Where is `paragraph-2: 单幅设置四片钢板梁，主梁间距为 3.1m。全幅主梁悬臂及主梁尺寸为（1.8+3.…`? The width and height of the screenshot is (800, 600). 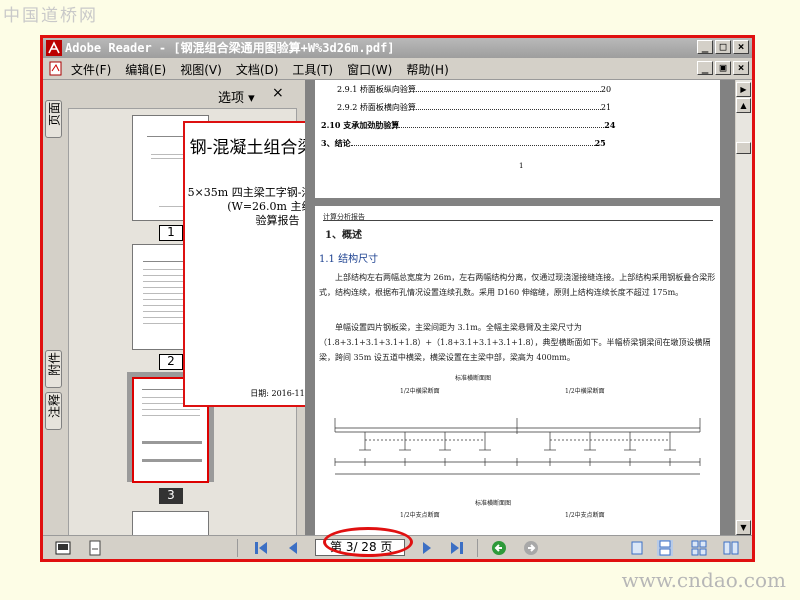 paragraph-2: 单幅设置四片钢板梁，主梁间距为 3.1m。全幅主梁悬臂及主梁尺寸为（1.8+3.… is located at coordinates (515, 342).